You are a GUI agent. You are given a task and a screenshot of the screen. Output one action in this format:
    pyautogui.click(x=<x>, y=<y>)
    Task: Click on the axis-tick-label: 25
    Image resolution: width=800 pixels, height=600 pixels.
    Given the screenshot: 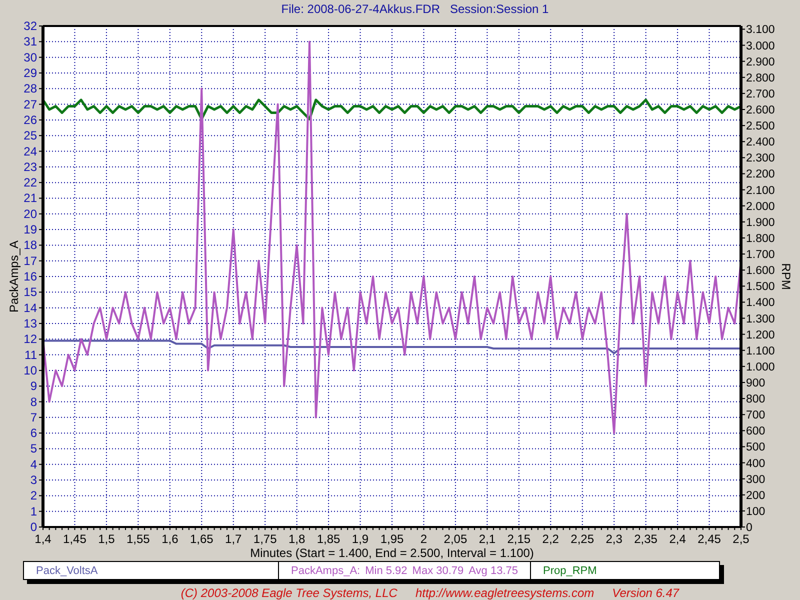 What is the action you would take?
    pyautogui.click(x=30, y=135)
    